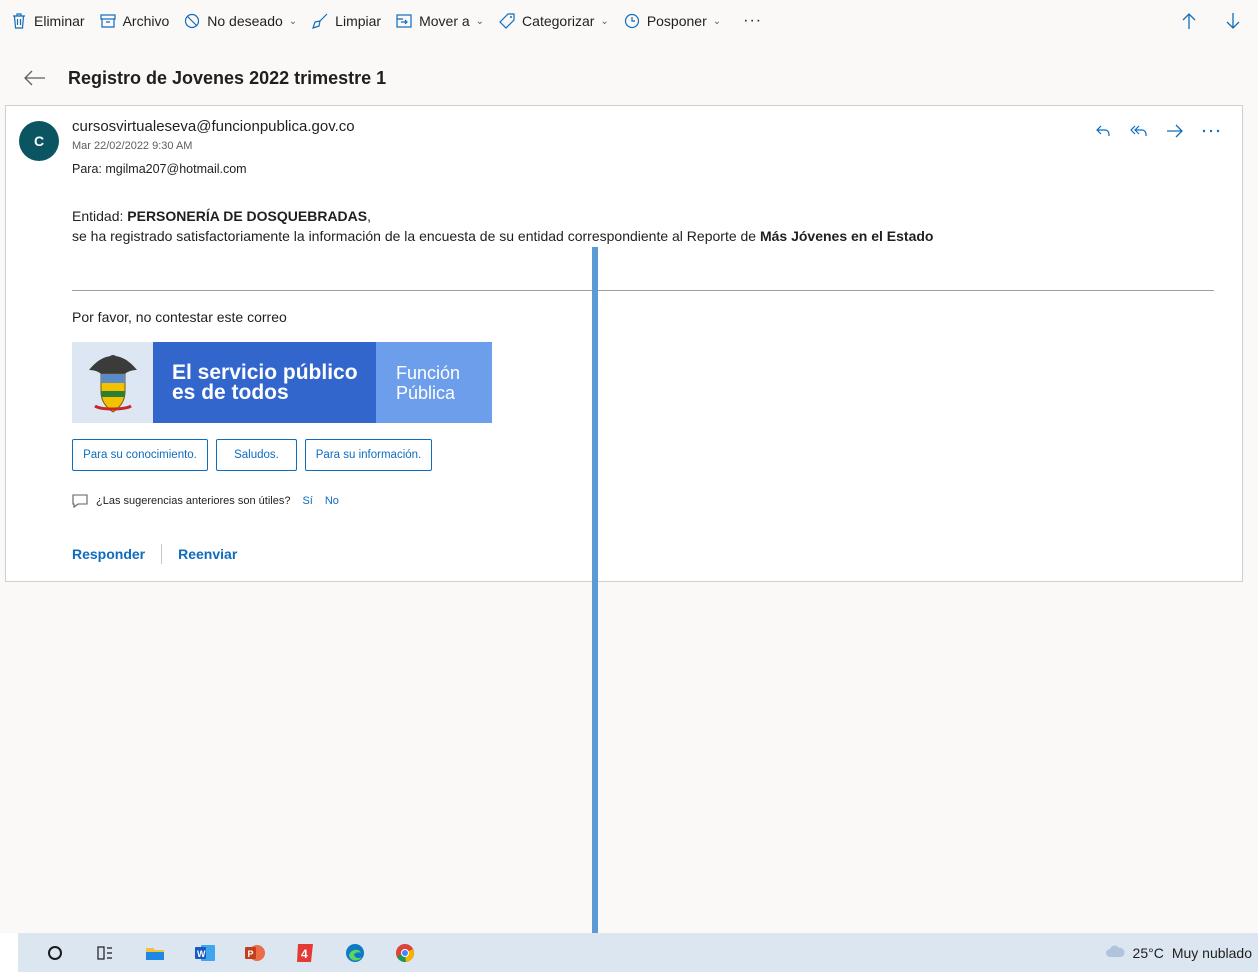 This screenshot has height=972, width=1258. Describe the element at coordinates (368, 455) in the screenshot. I see `quick-reply-button: Para su información.` at that location.